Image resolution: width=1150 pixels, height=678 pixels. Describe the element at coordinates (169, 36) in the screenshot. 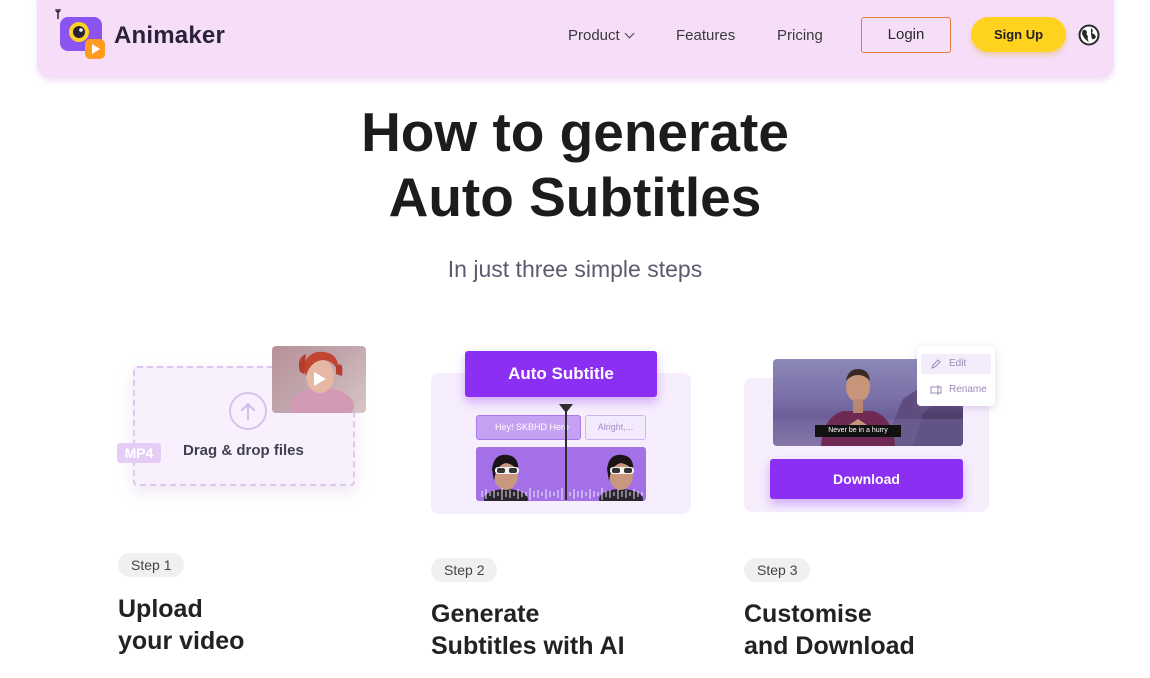

I see `brand-name: Animaker` at that location.